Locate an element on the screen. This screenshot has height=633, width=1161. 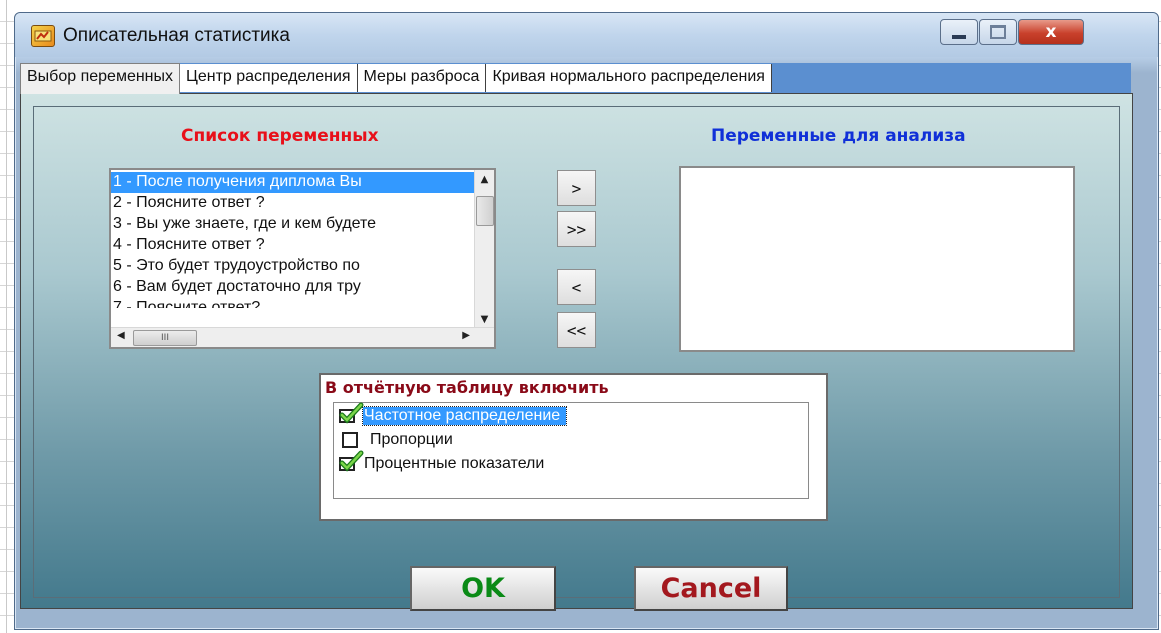
variables-list-heading: Список переменных is located at coordinates (280, 136).